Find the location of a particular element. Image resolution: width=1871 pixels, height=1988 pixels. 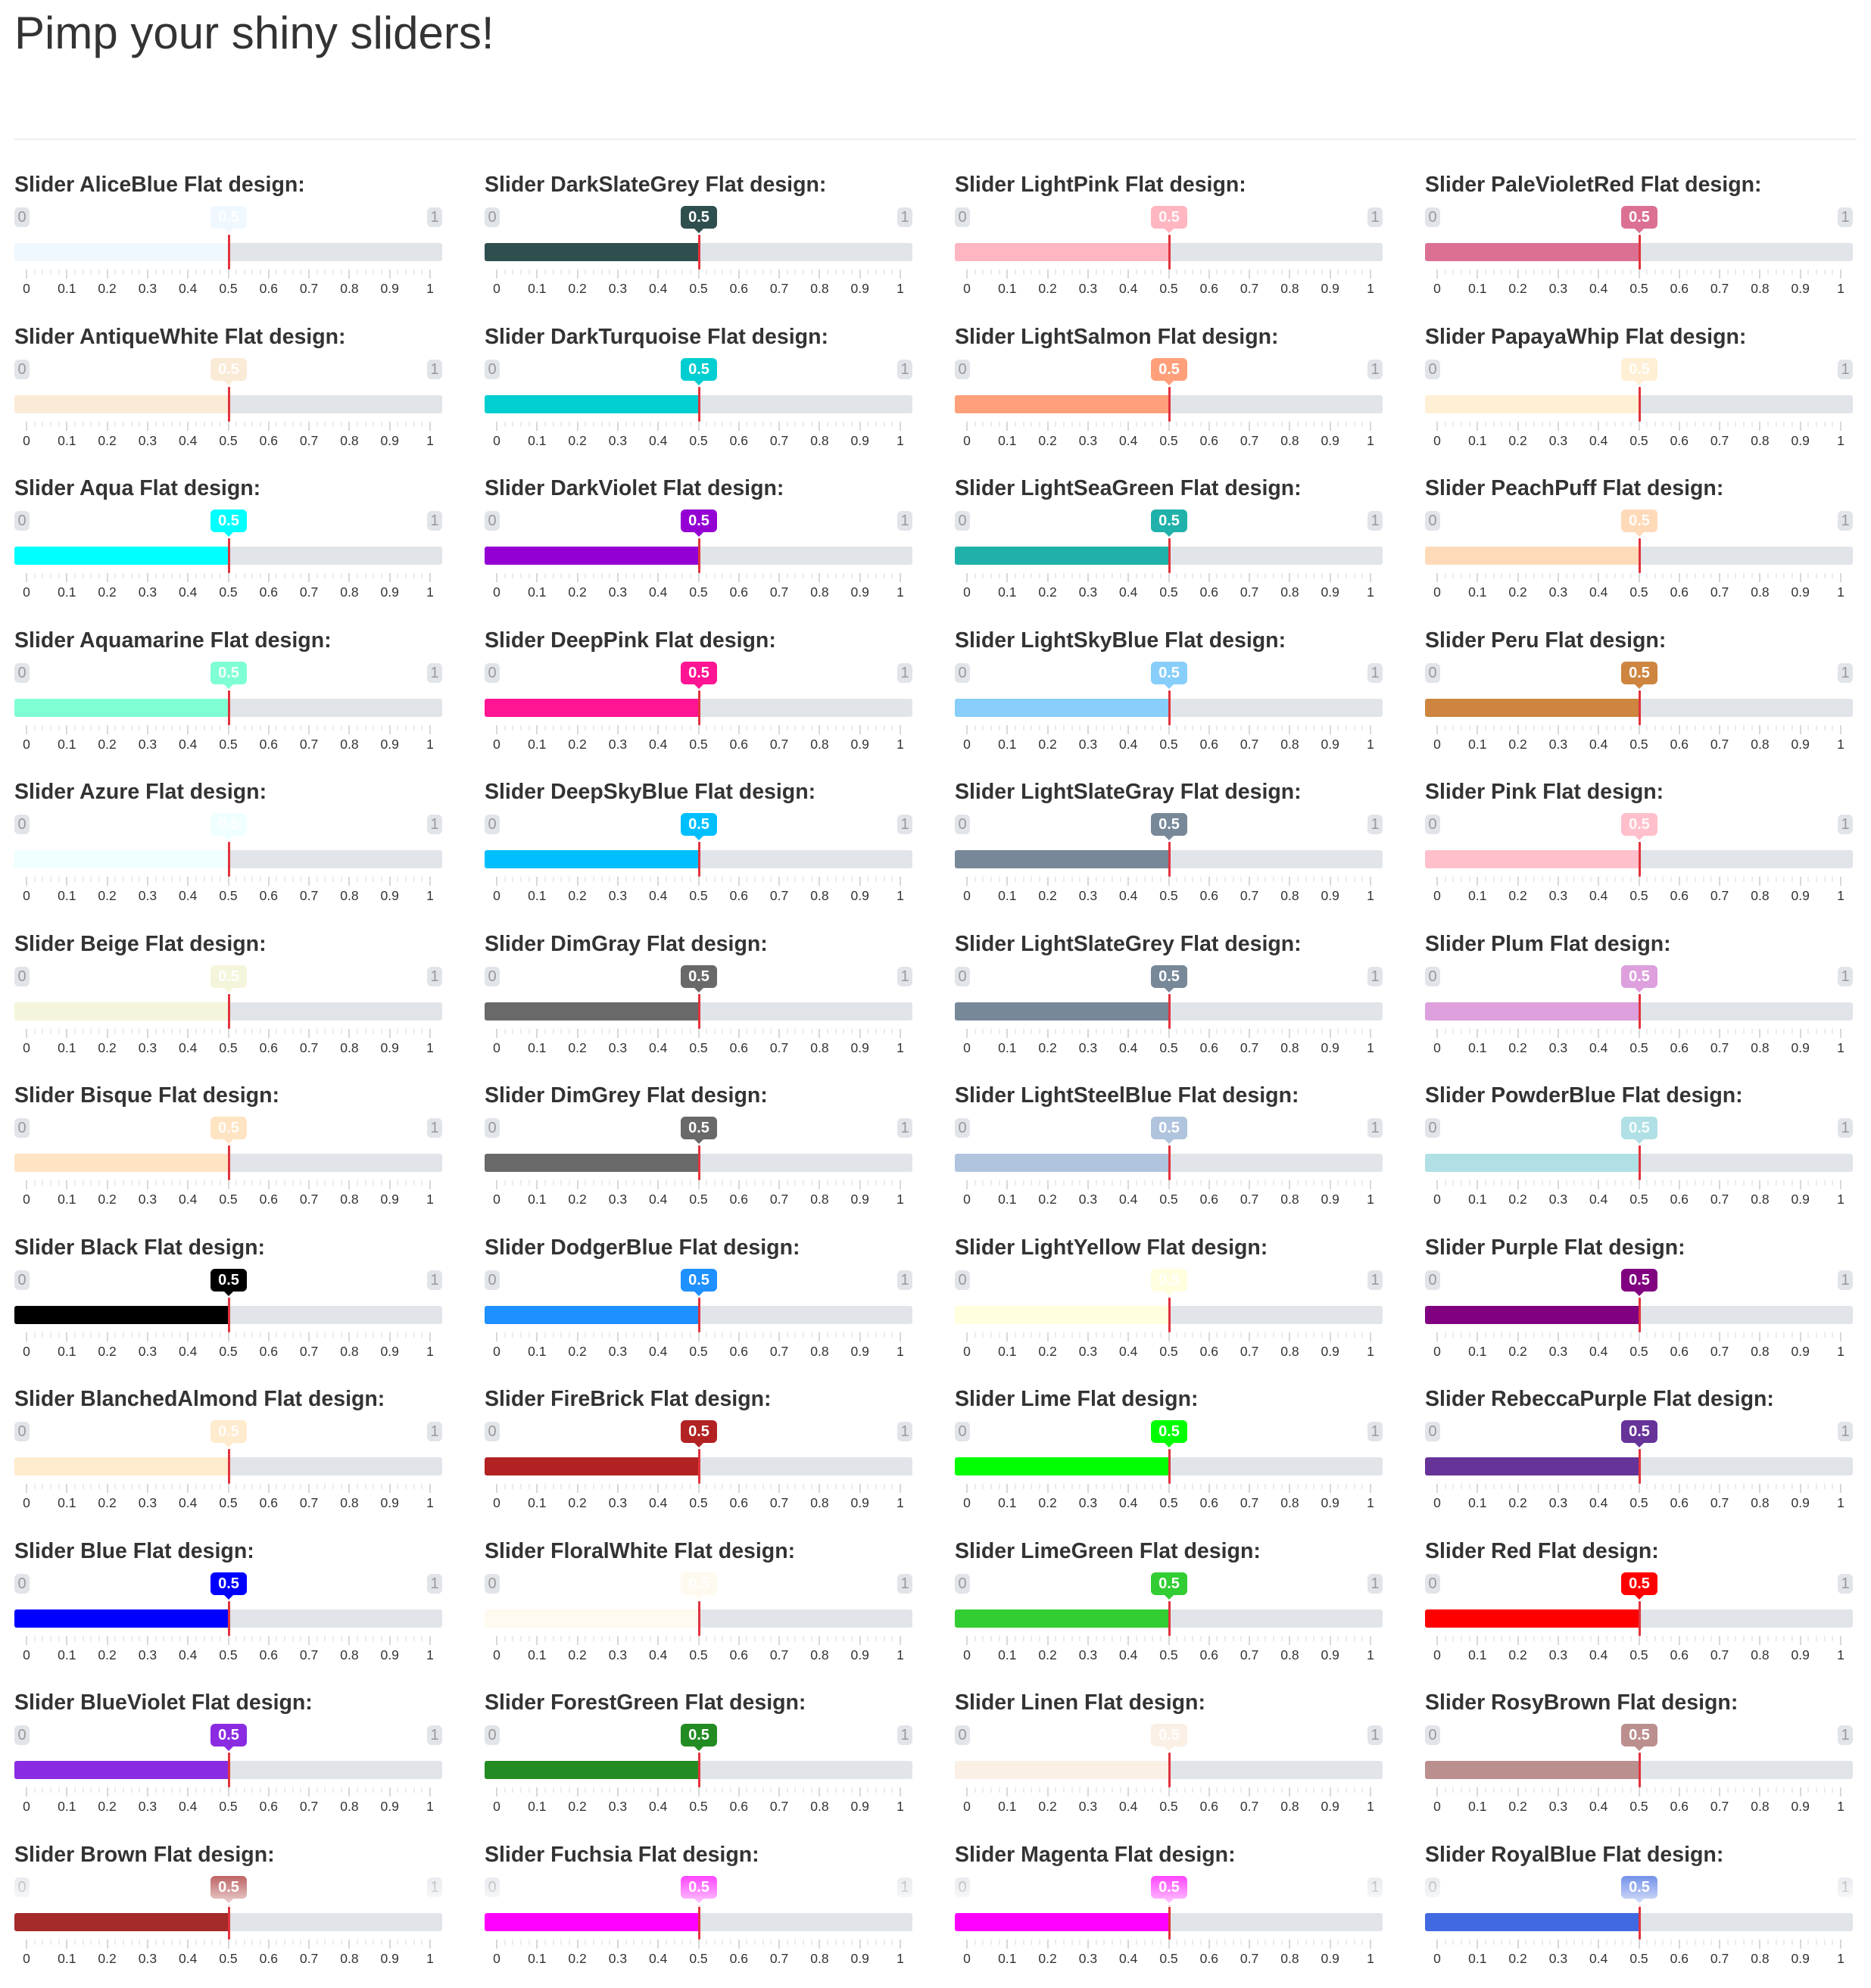

scale-tick-label: 0 is located at coordinates (1437, 895).